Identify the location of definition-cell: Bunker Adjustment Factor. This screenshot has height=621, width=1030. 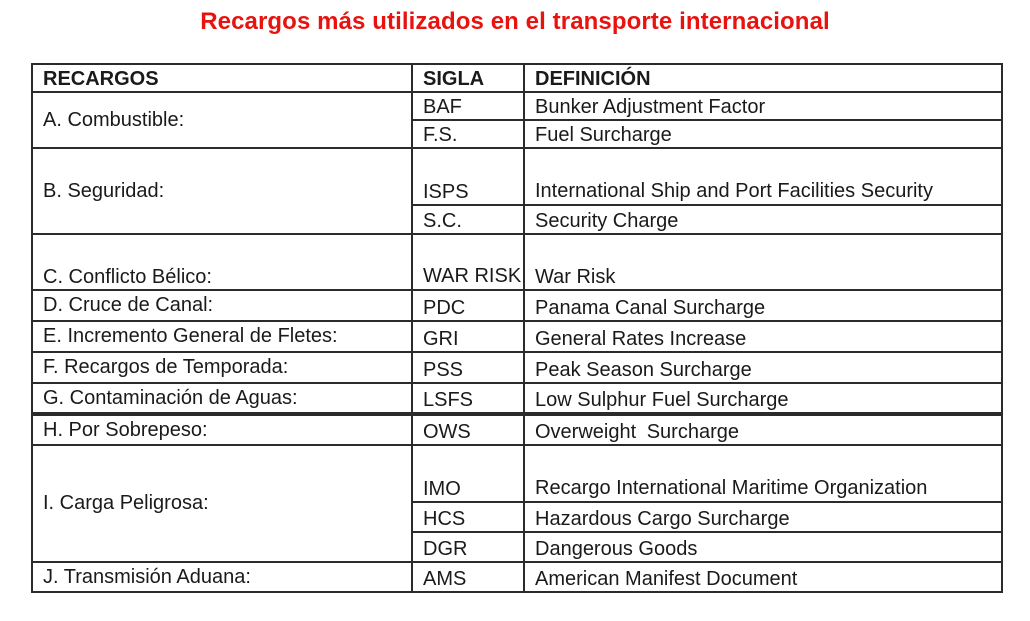
(763, 106).